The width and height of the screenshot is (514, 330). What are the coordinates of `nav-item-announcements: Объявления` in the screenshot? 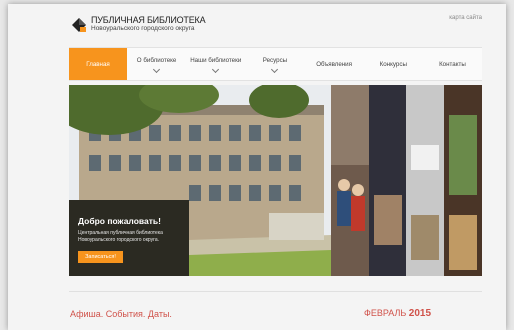 It's located at (334, 64).